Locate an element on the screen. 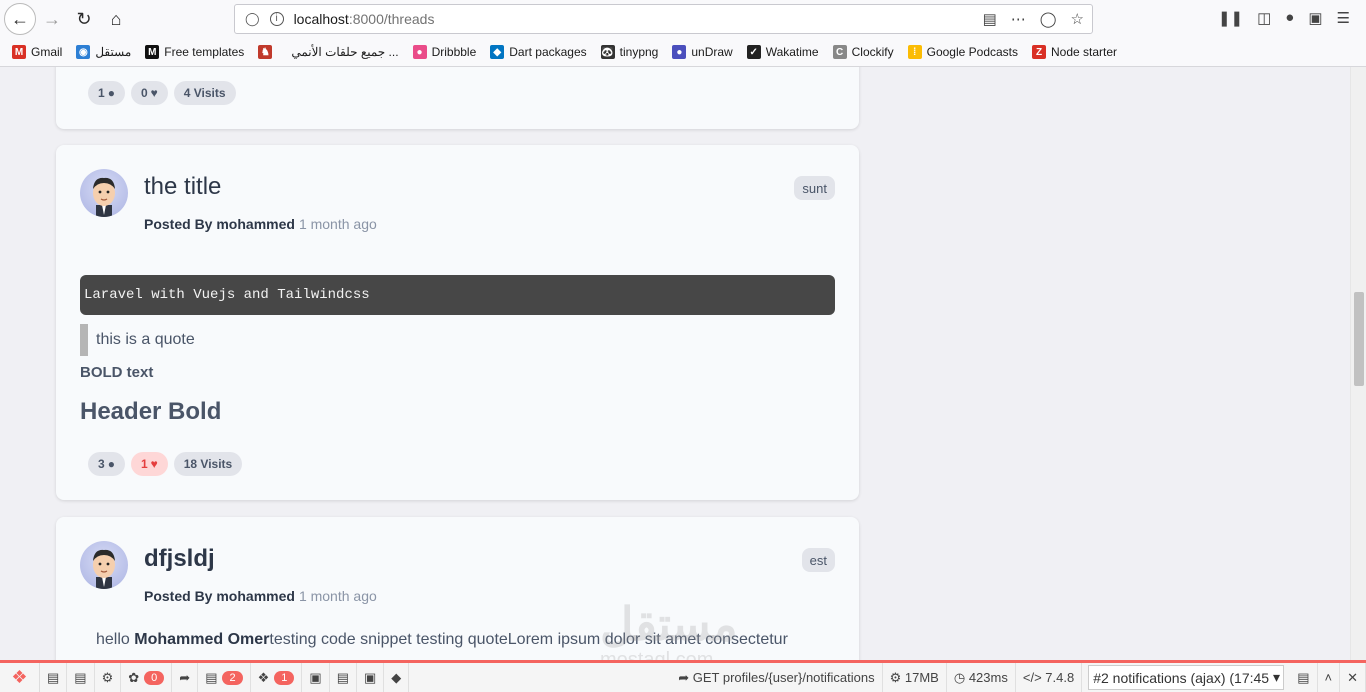 The image size is (1366, 692). timeline-tab: ▤ is located at coordinates (81, 677).